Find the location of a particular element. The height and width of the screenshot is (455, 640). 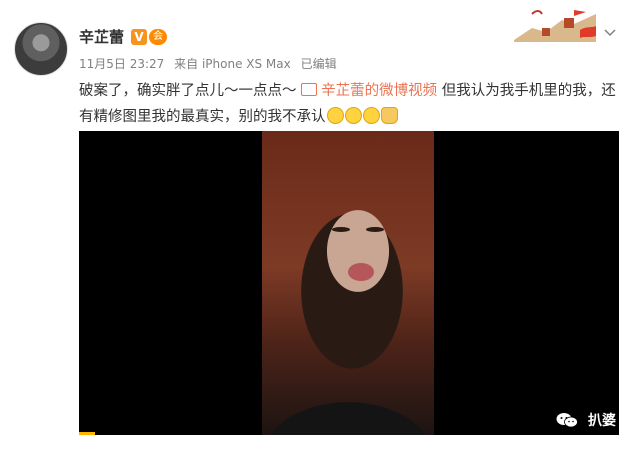

watermark-text: 扒婆 is located at coordinates (602, 421).